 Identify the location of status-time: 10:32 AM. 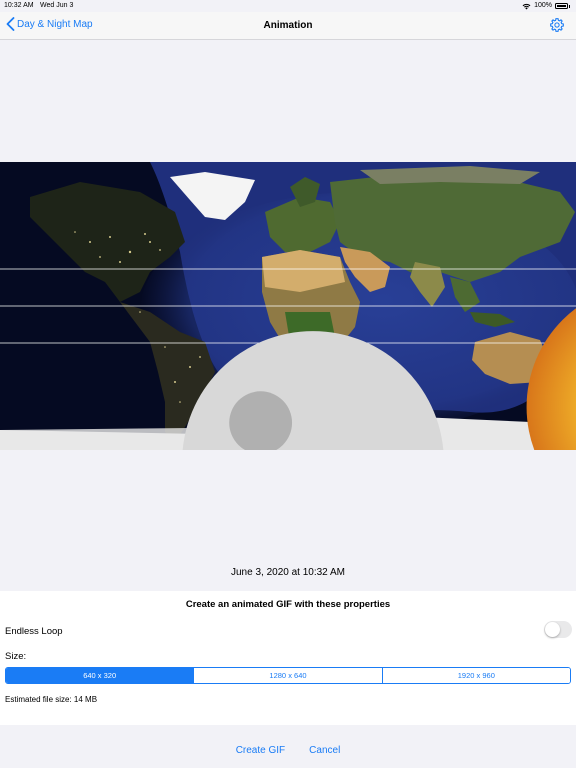
(19, 5).